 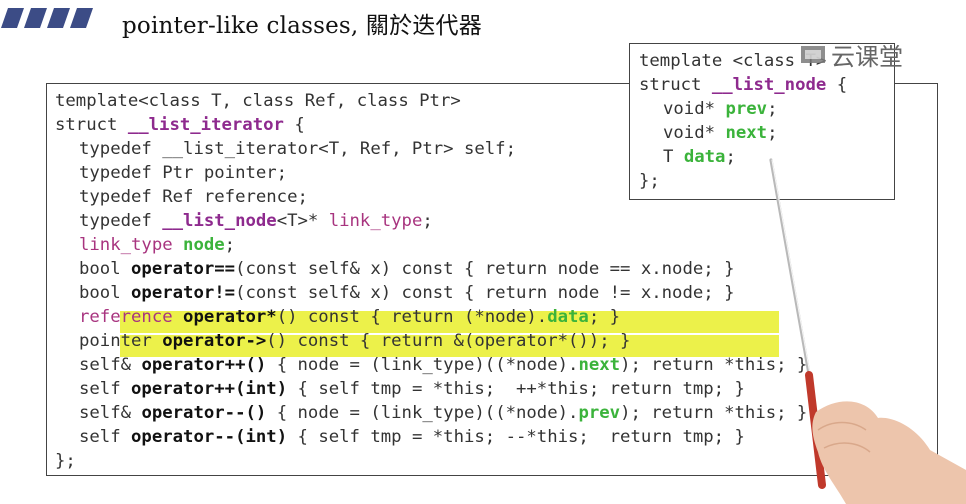 I want to click on watermark-text: 云课堂, so click(x=867, y=56).